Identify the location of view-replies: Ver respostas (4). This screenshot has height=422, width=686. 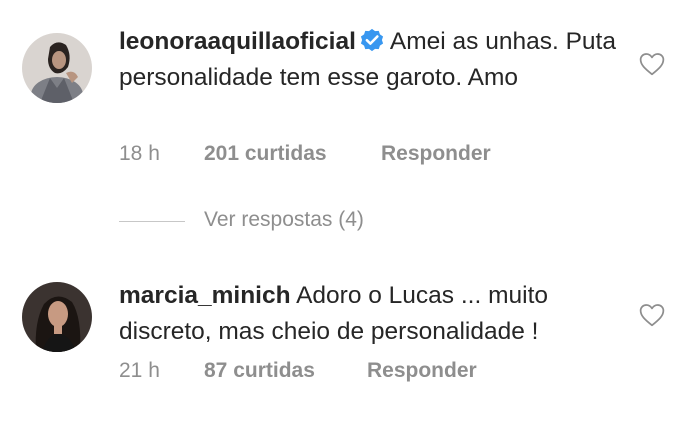
(319, 223).